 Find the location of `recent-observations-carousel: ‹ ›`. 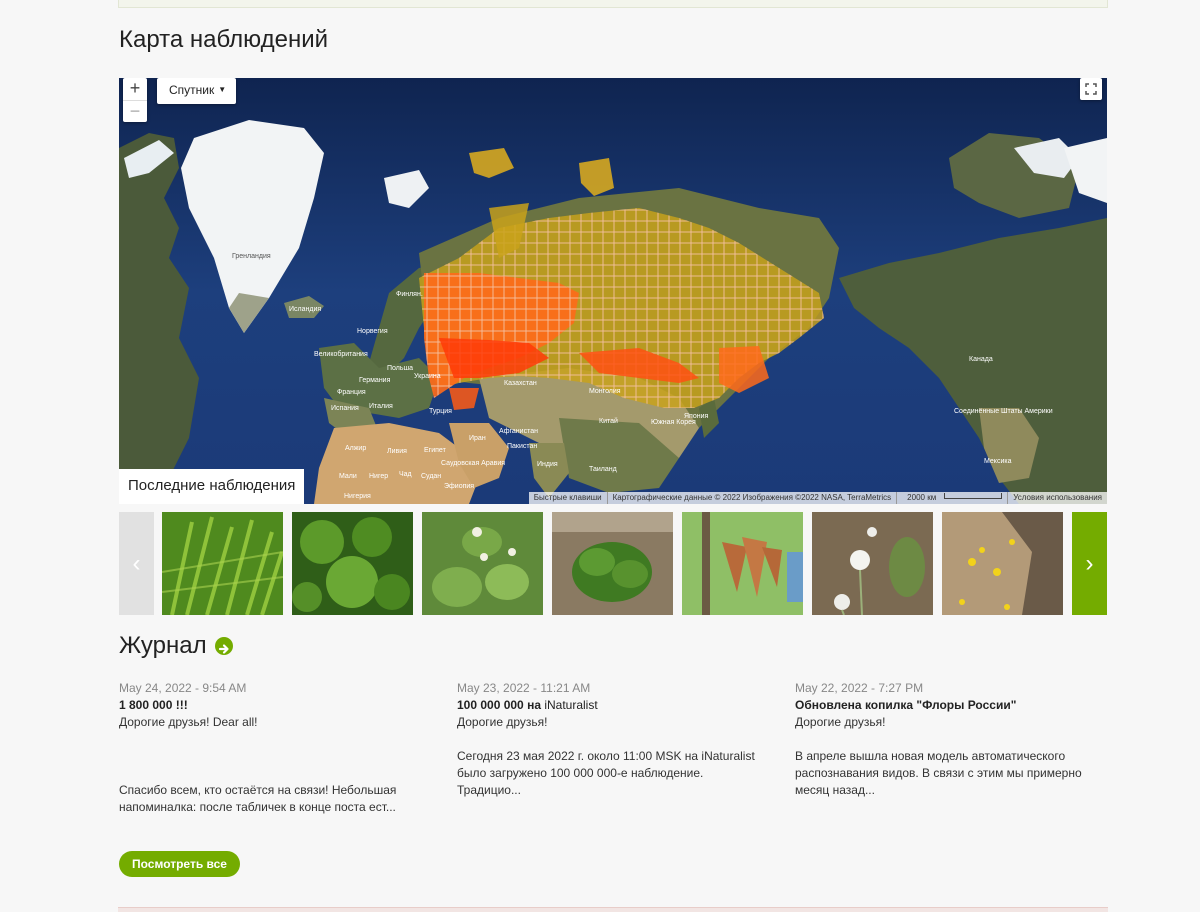

recent-observations-carousel: ‹ › is located at coordinates (613, 563).